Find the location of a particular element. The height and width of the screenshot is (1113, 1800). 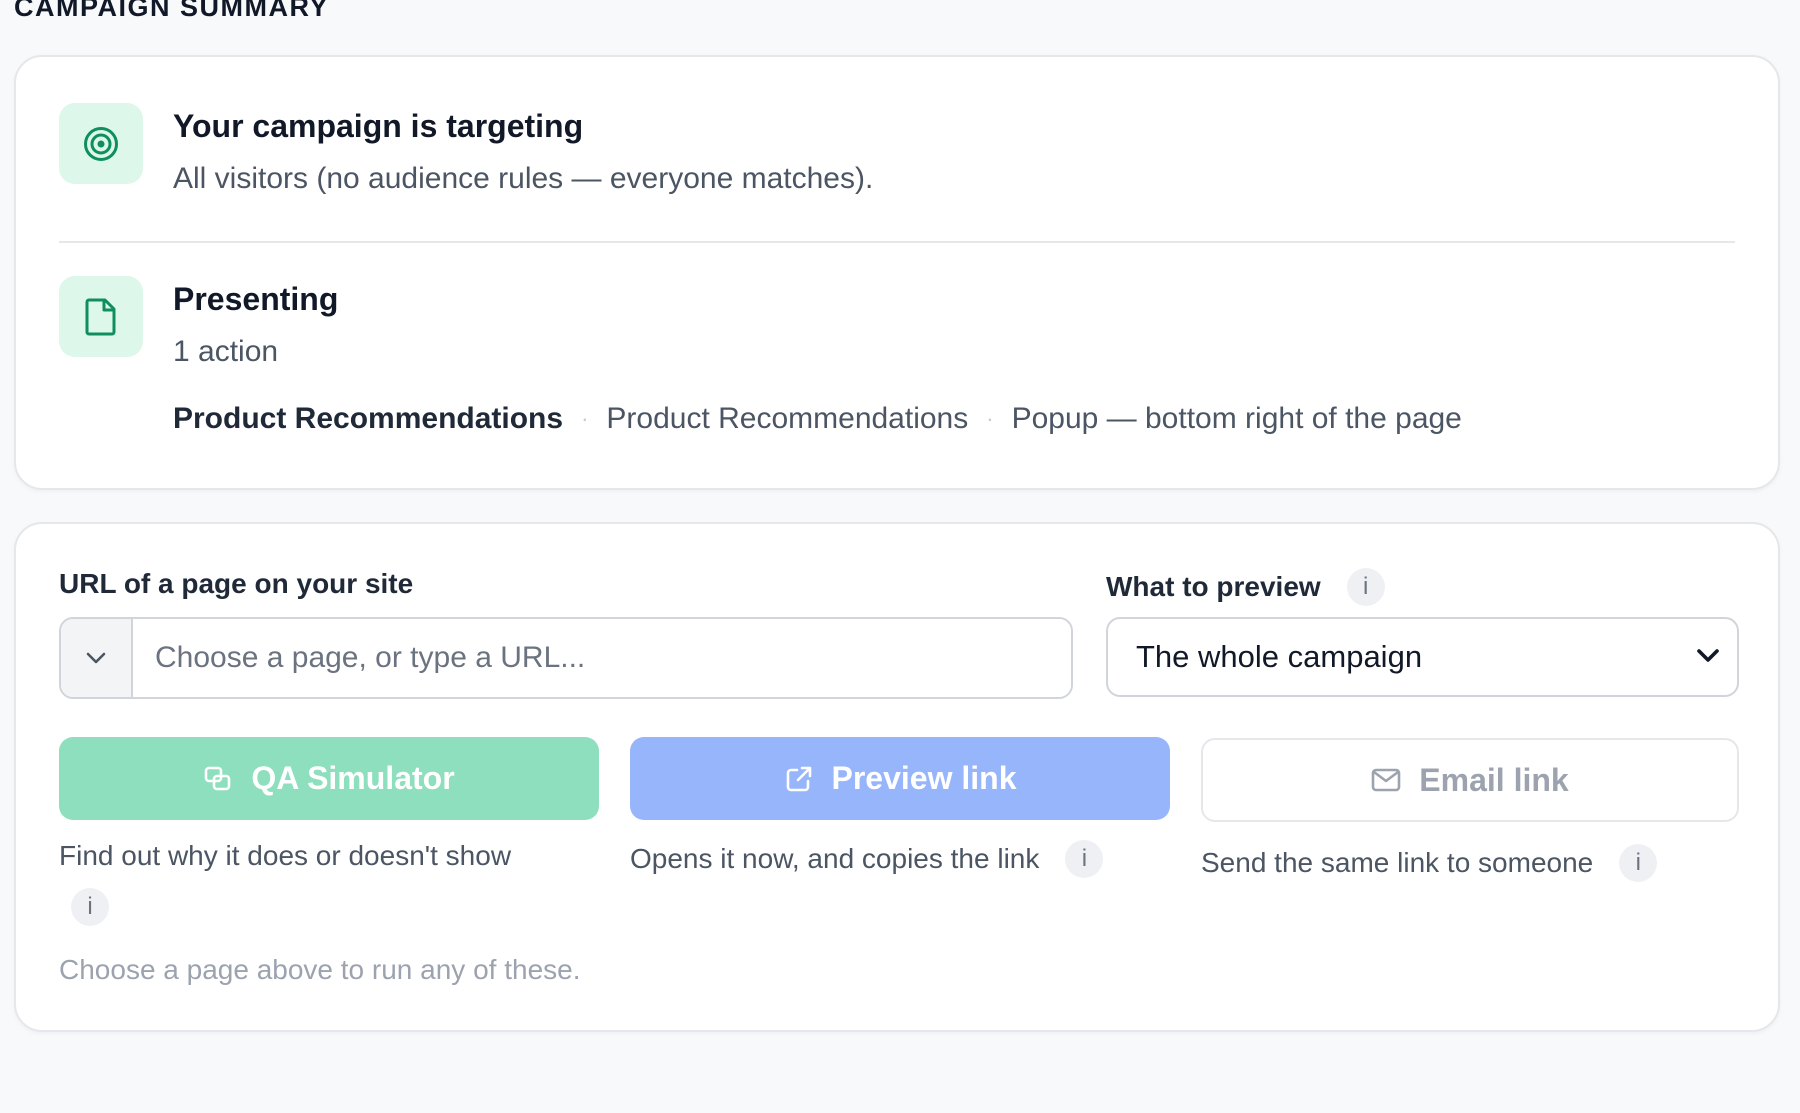

simulator-icon is located at coordinates (218, 778).